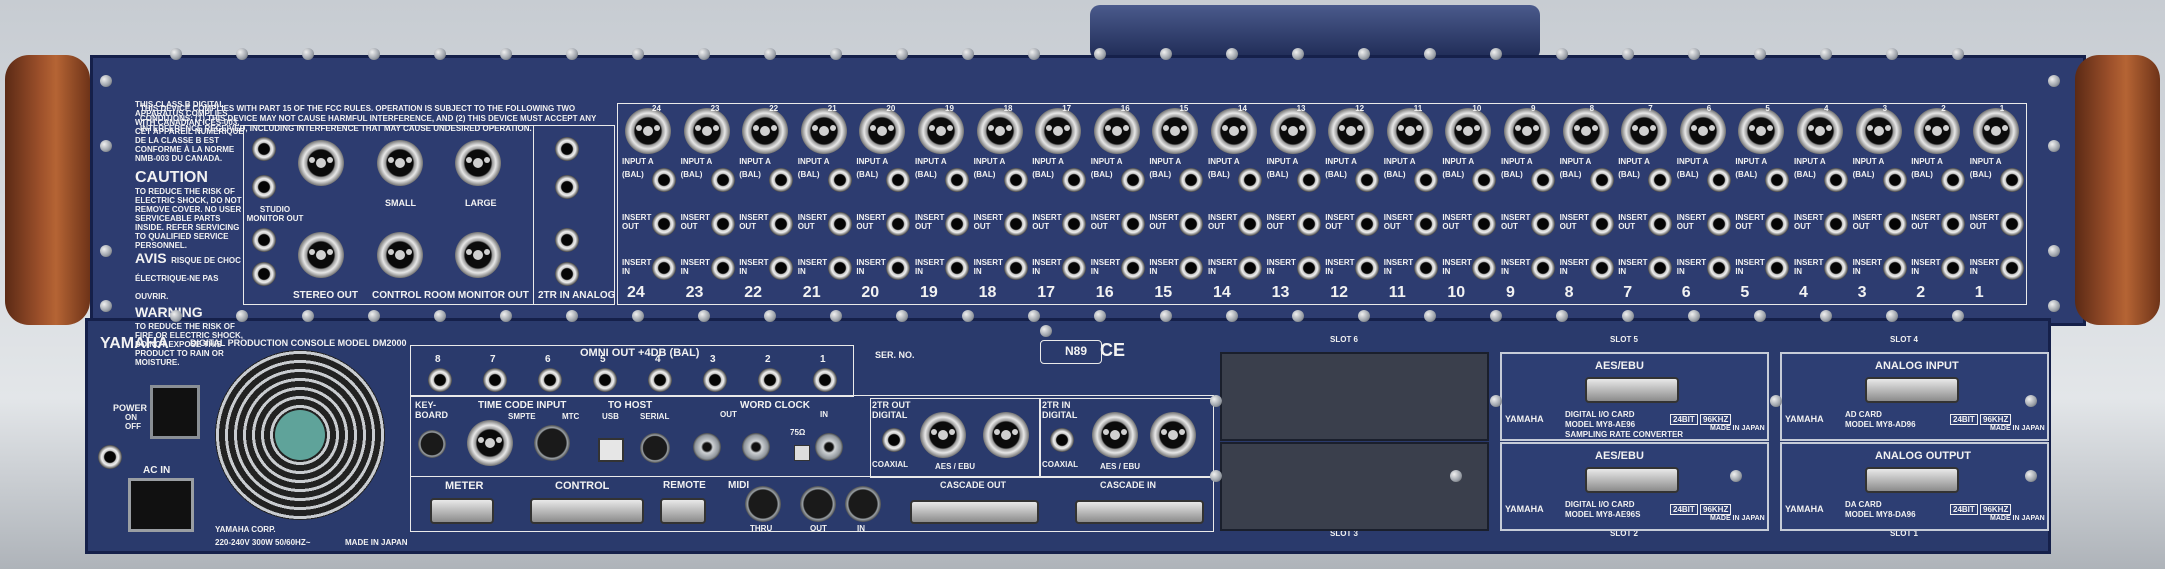 The image size is (2165, 569). Describe the element at coordinates (611, 450) in the screenshot. I see `usb-port` at that location.